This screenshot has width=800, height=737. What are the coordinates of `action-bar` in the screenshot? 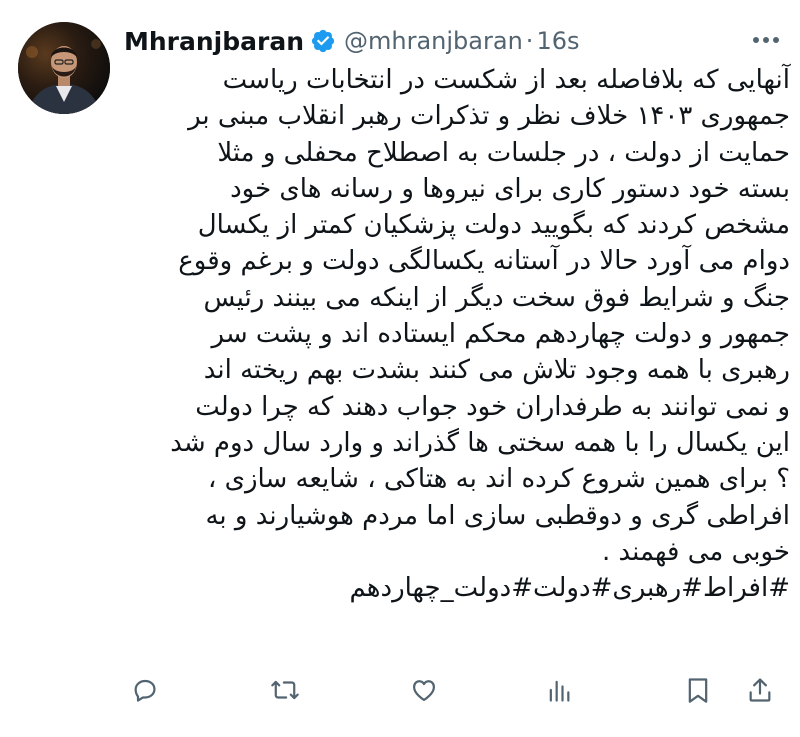 It's located at (400, 689).